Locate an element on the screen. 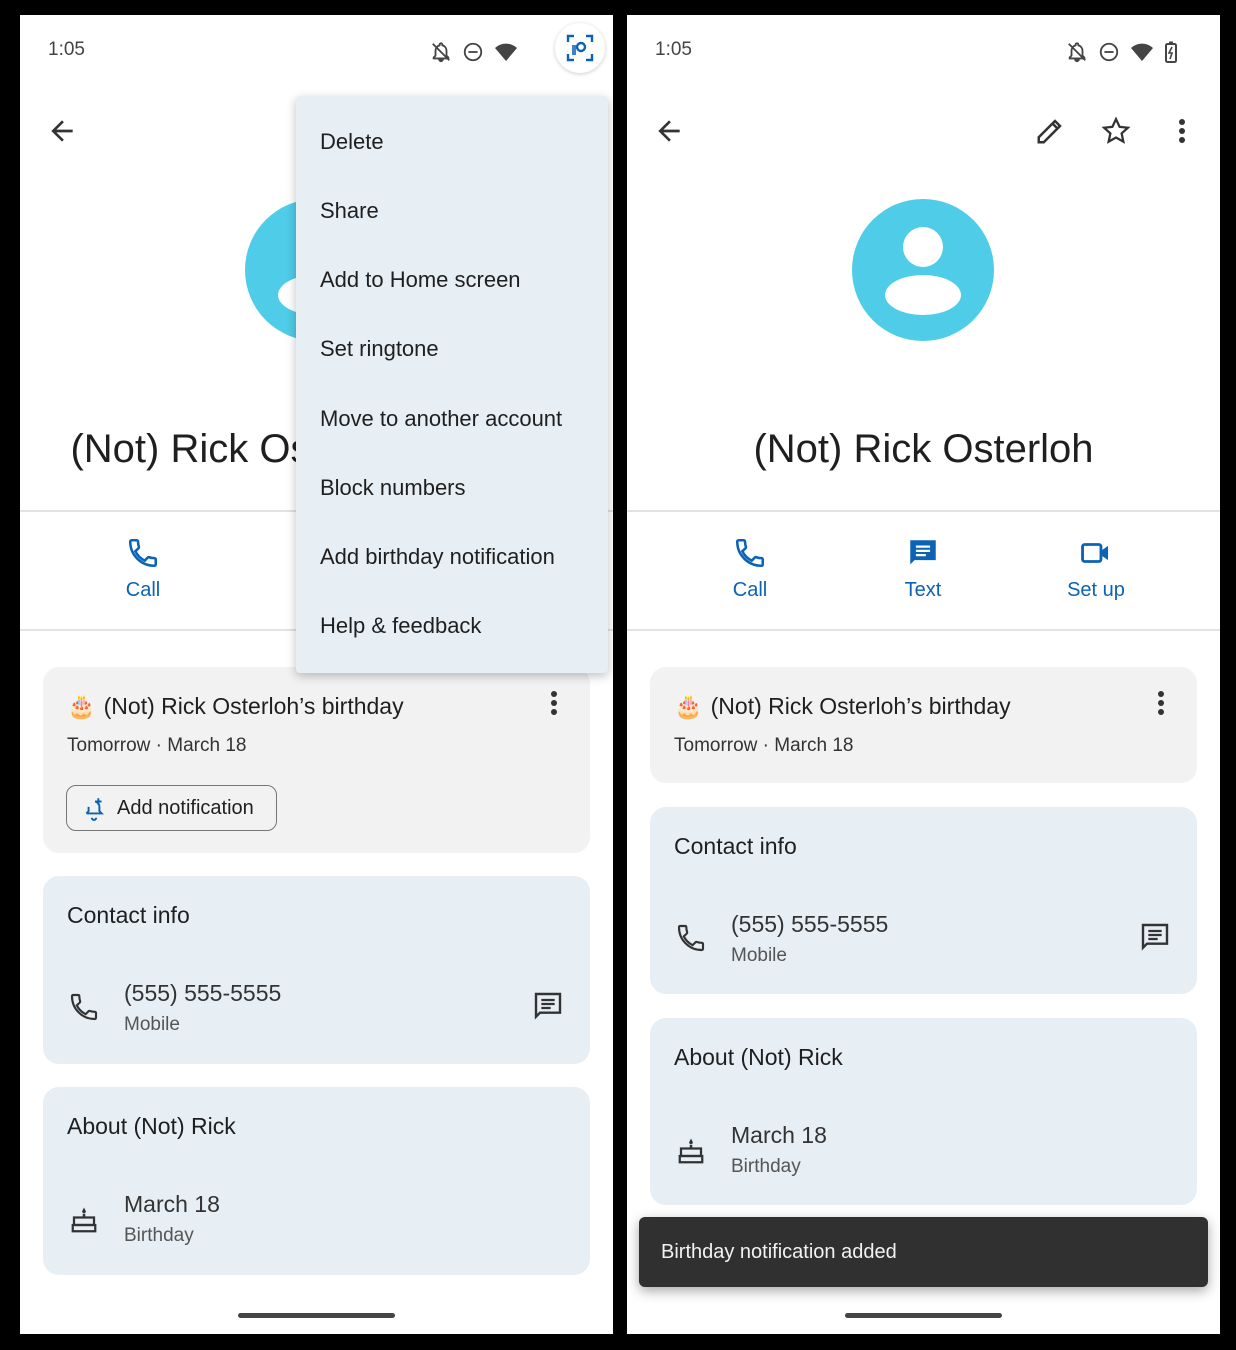  quick-actions: Call Text Set up is located at coordinates (923, 580).